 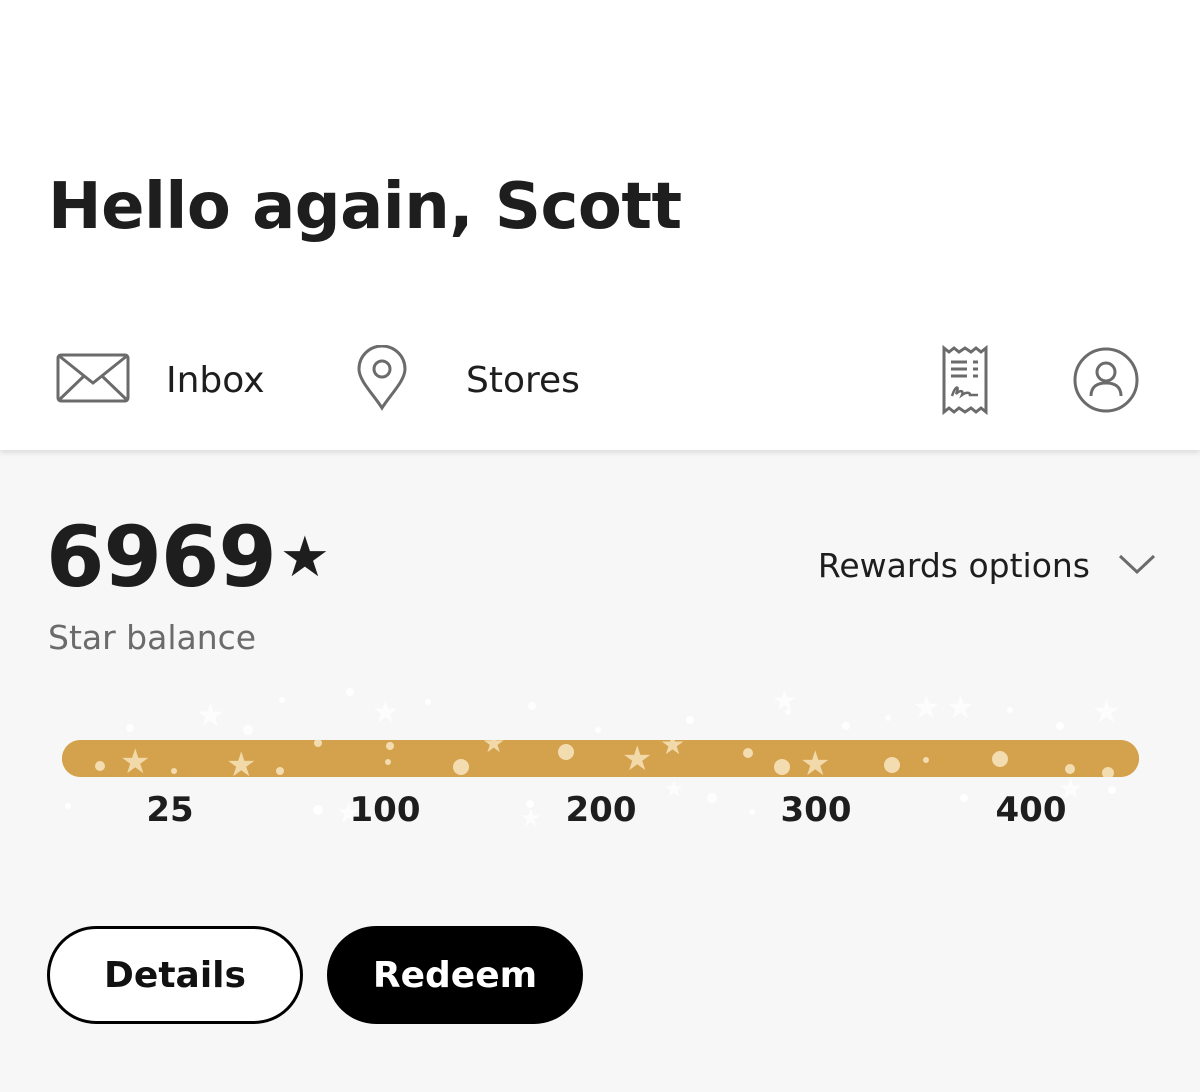 I want to click on star-balance: 6969 ★, so click(x=188, y=557).